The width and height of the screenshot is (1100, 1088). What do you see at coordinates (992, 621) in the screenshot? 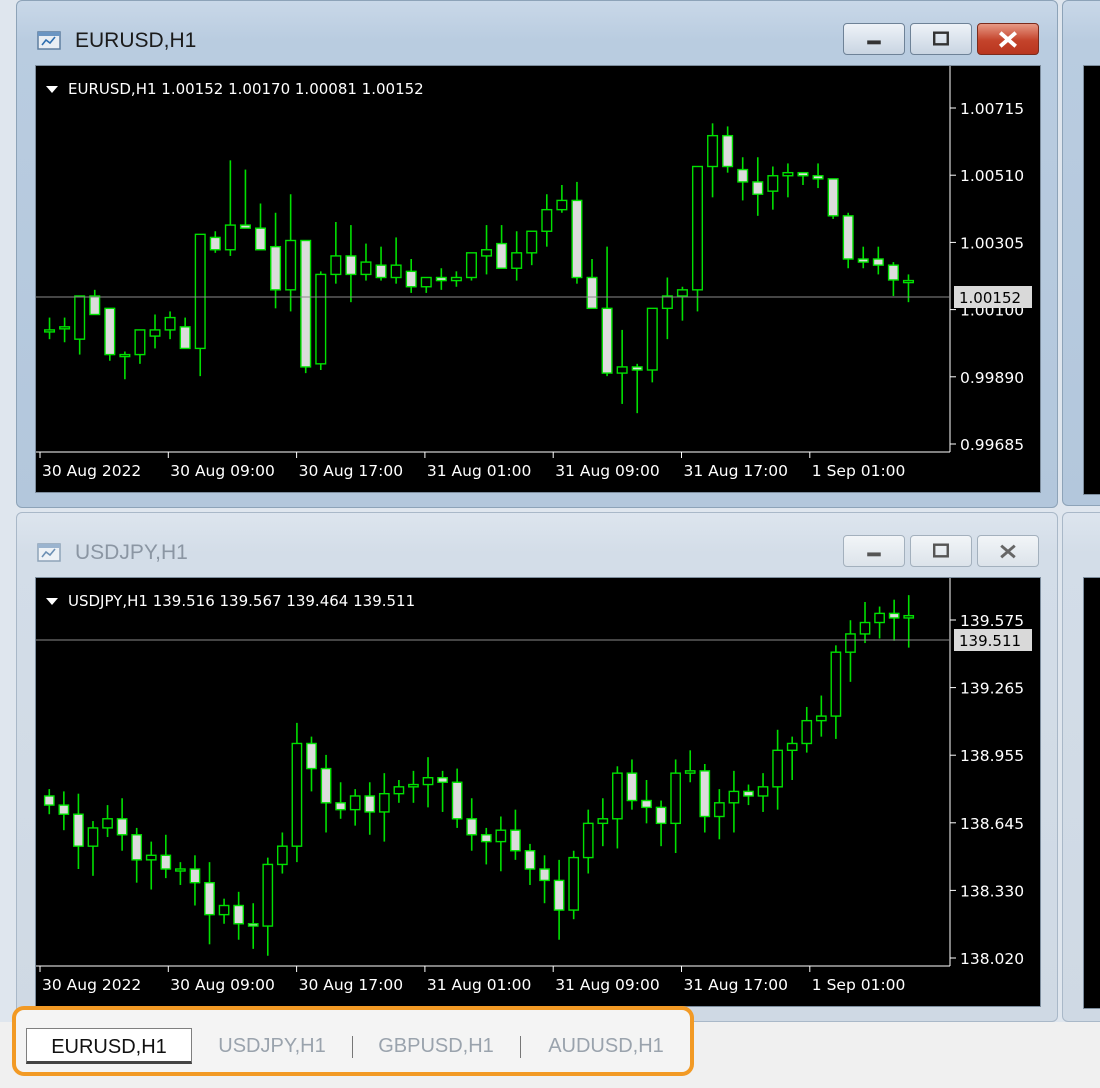
I see `price-axis-label: 139.575` at bounding box center [992, 621].